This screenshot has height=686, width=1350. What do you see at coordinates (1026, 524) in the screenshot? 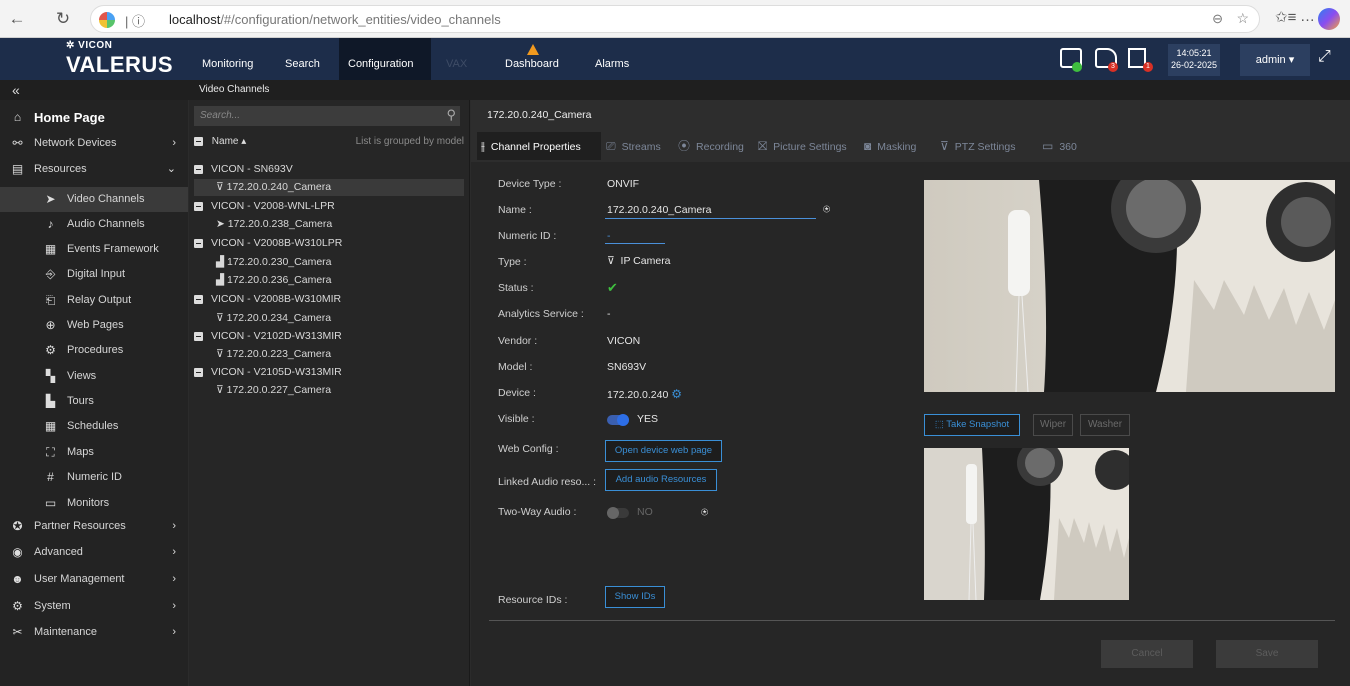
I see `snapshot-preview` at bounding box center [1026, 524].